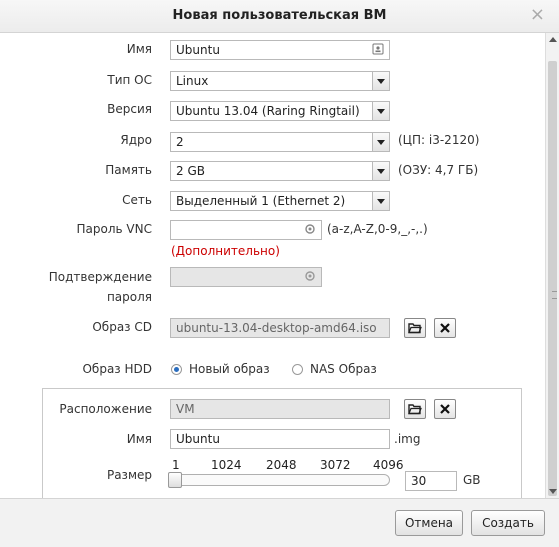 The height and width of the screenshot is (547, 559). Describe the element at coordinates (198, 50) in the screenshot. I see `name-value: Ubuntu` at that location.